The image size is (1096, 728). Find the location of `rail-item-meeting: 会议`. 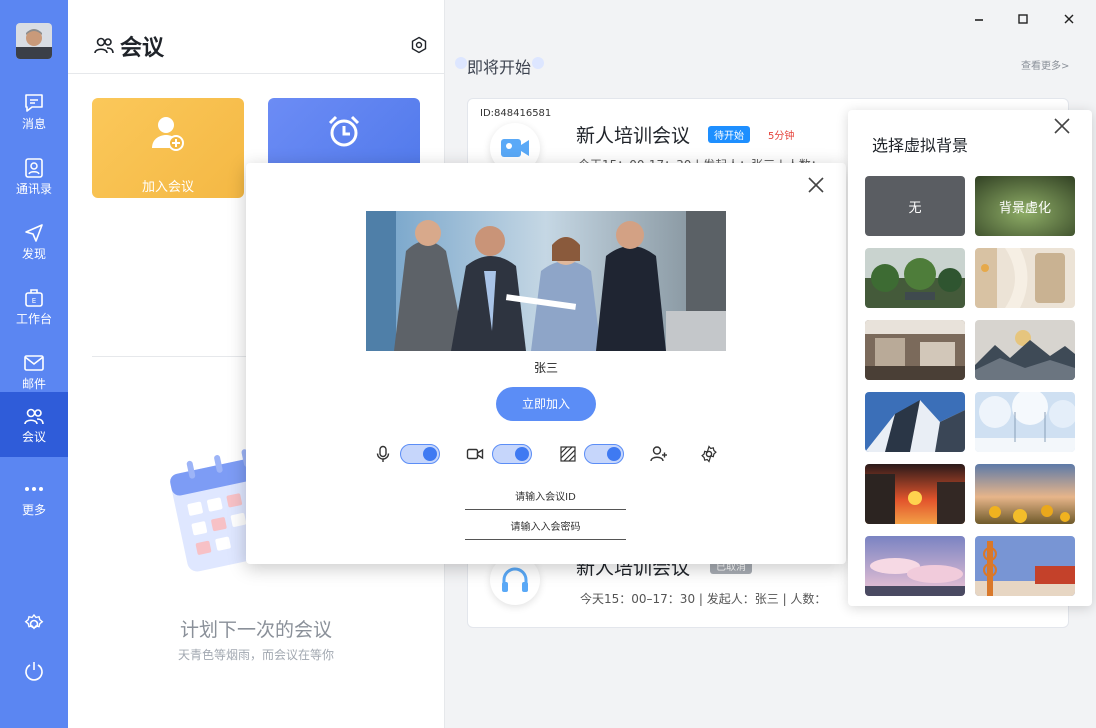

rail-item-meeting: 会议 is located at coordinates (34, 424).